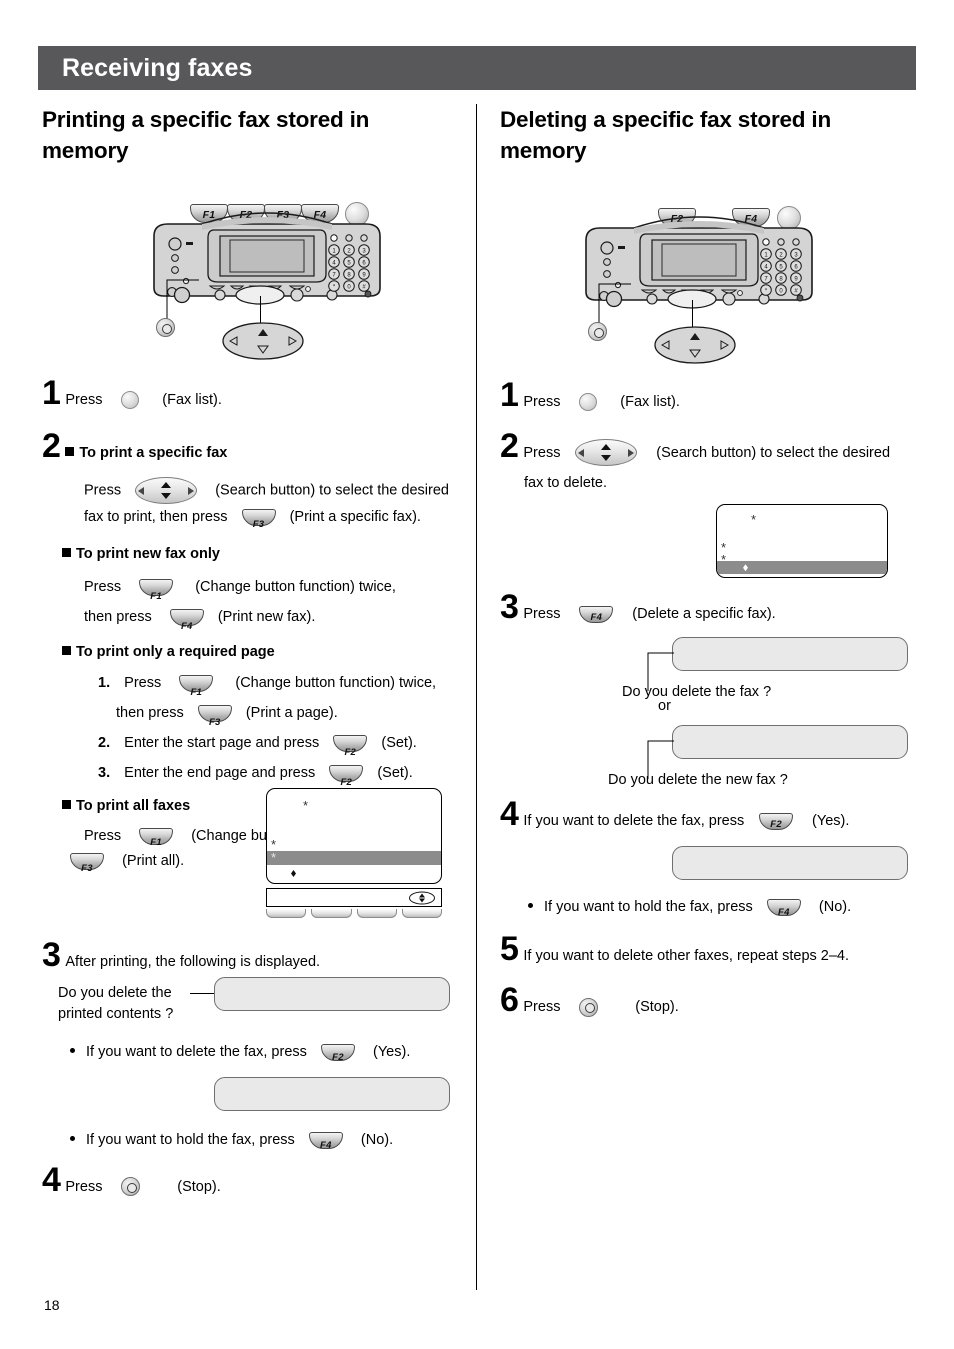  Describe the element at coordinates (542, 453) in the screenshot. I see `right-step-2-line1-a: Press` at that location.